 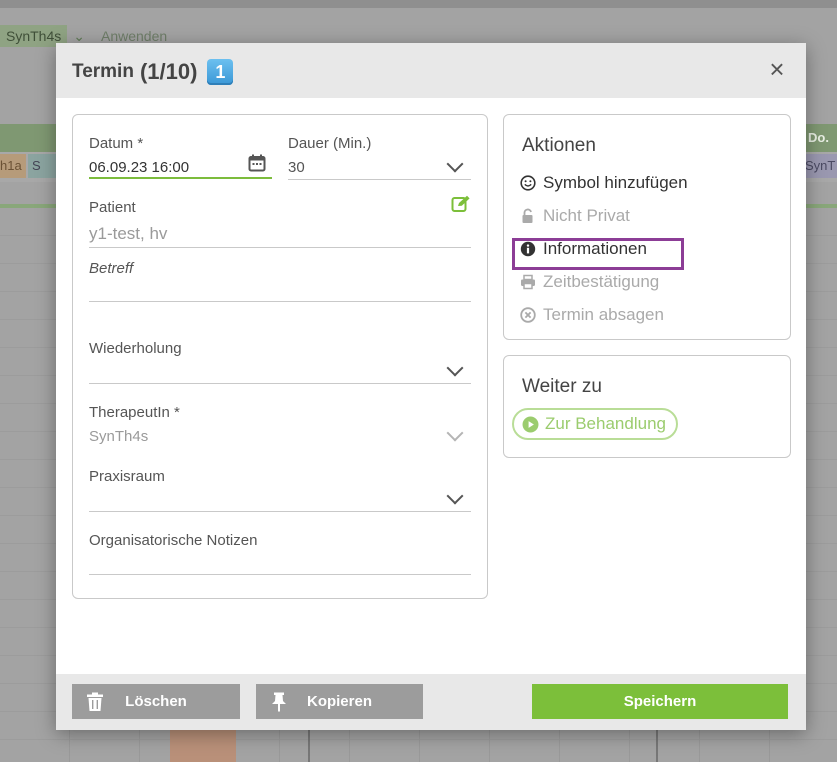 I want to click on praxisraum-underline, so click(x=280, y=511).